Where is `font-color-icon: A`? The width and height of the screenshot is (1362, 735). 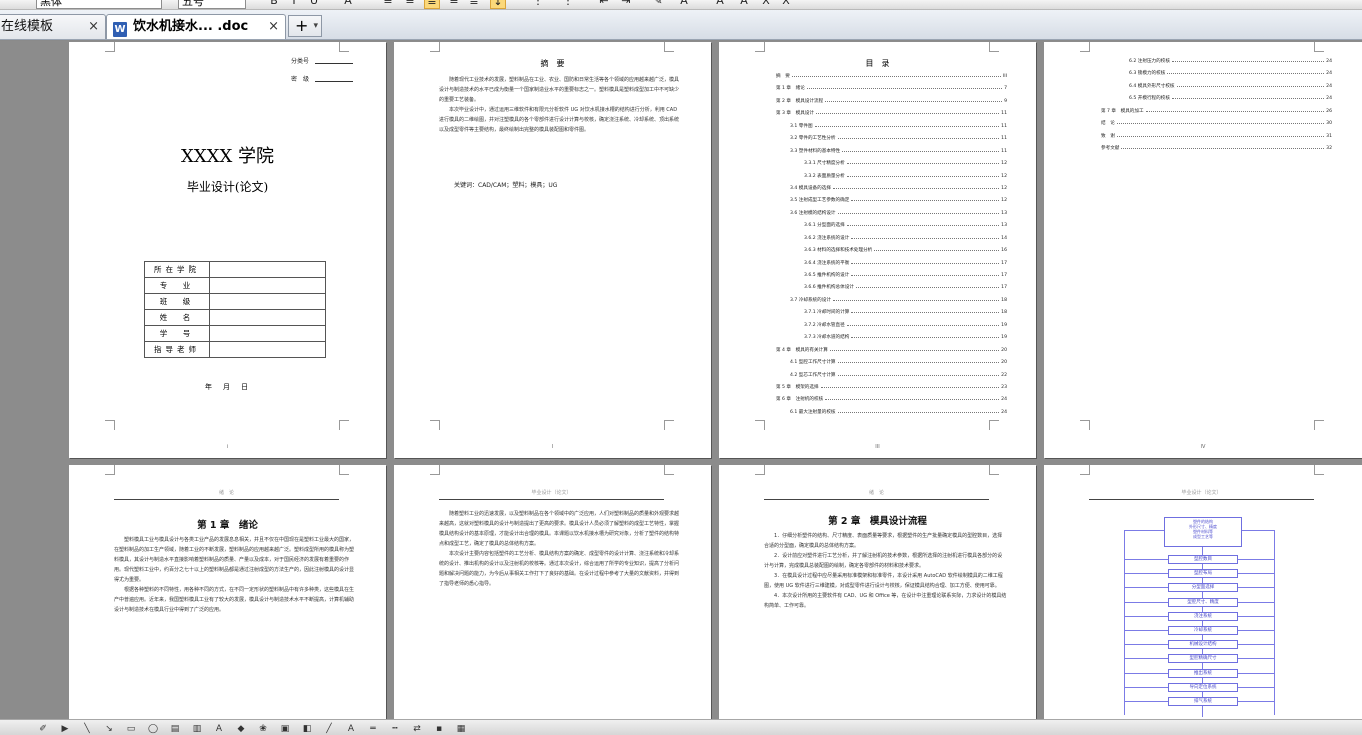
font-color-icon: A is located at coordinates (351, 729).